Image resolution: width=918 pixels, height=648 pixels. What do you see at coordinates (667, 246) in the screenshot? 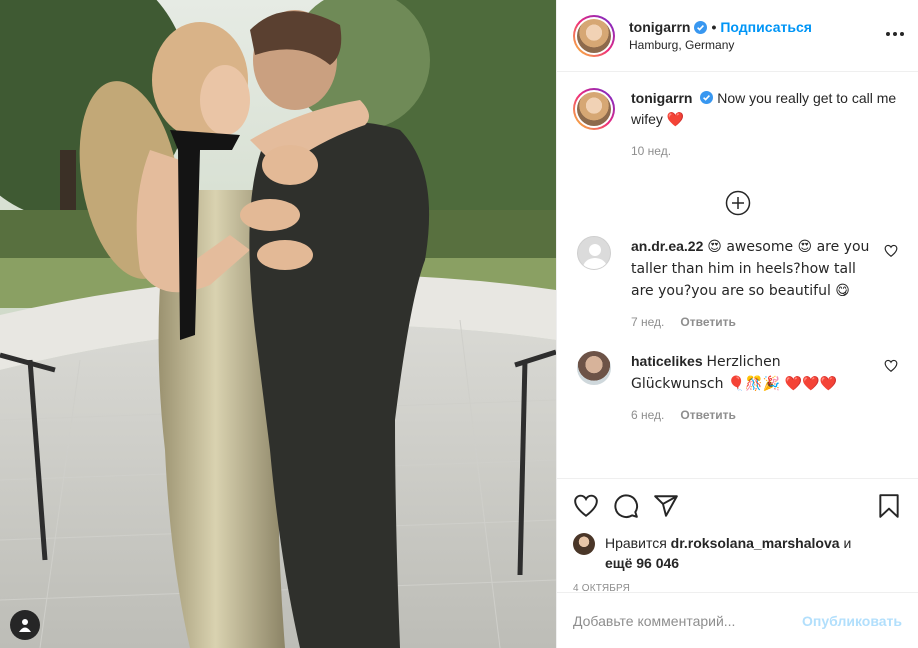
I see `comment-username: an.dr.ea.22` at bounding box center [667, 246].